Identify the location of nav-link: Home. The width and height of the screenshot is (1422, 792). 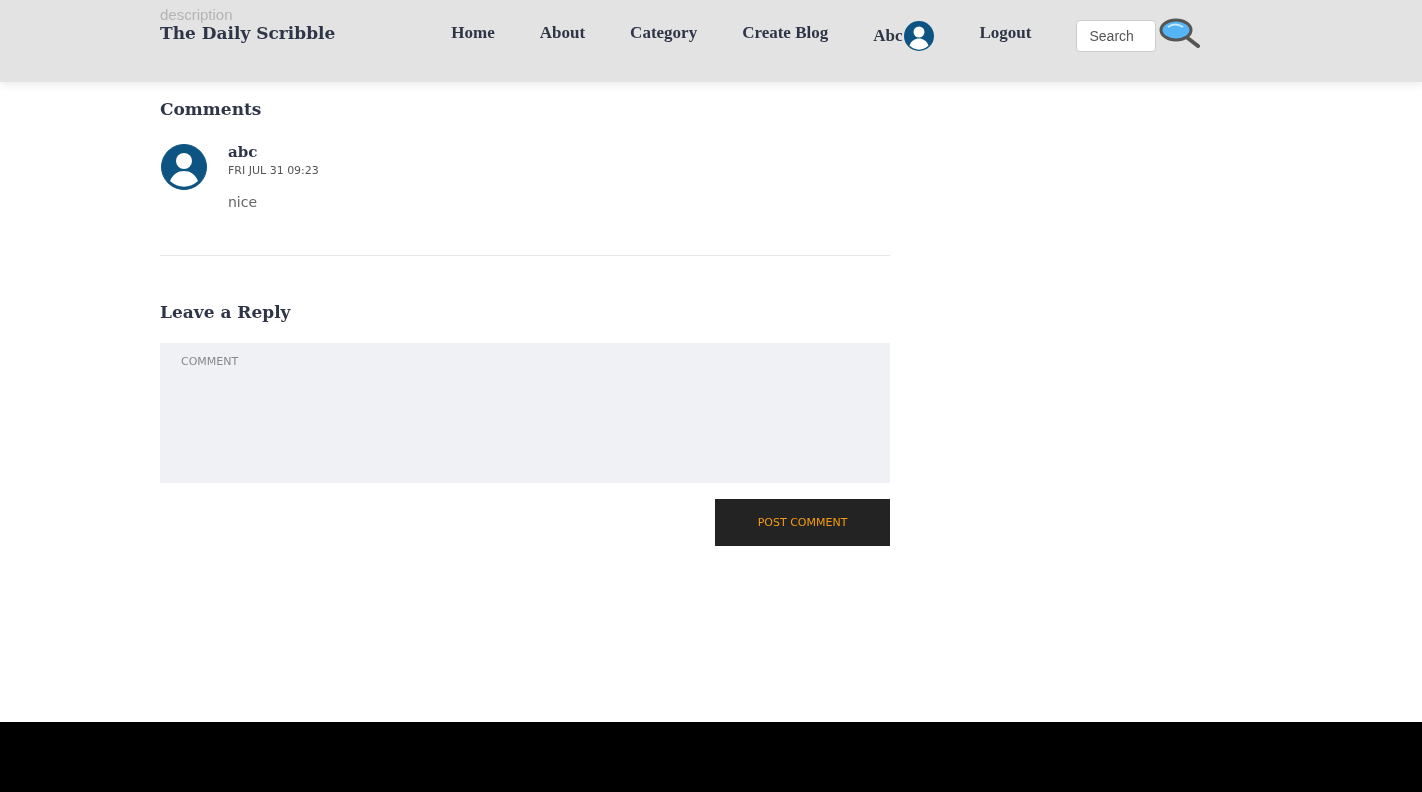
(473, 33).